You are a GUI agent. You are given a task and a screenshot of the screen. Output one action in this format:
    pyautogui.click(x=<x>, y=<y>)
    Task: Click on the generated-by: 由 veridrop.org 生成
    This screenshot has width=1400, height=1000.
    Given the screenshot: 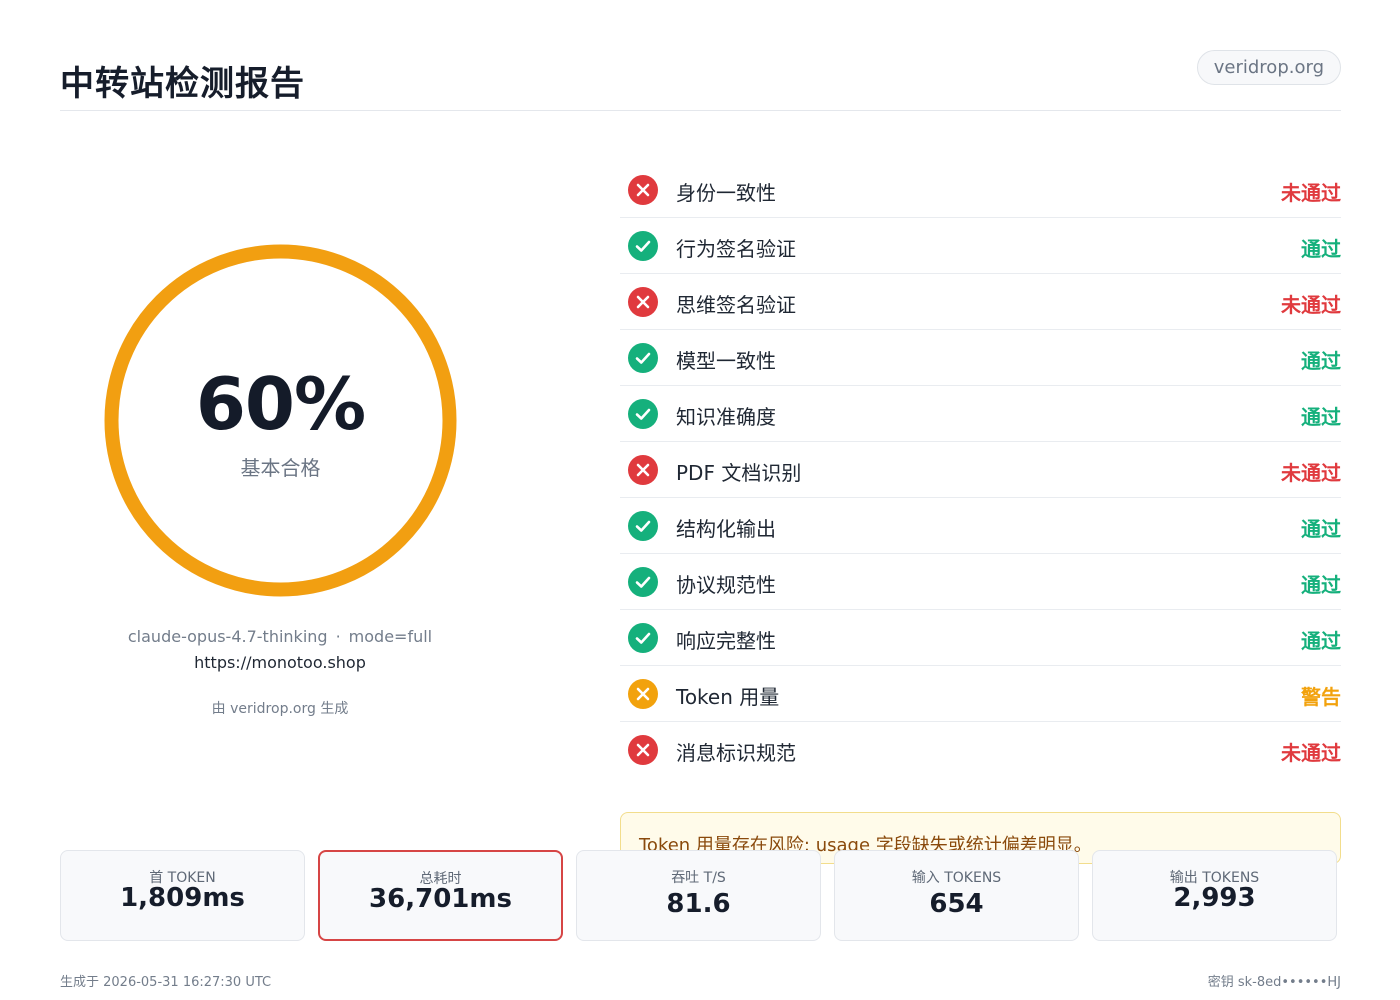 What is the action you would take?
    pyautogui.click(x=280, y=709)
    